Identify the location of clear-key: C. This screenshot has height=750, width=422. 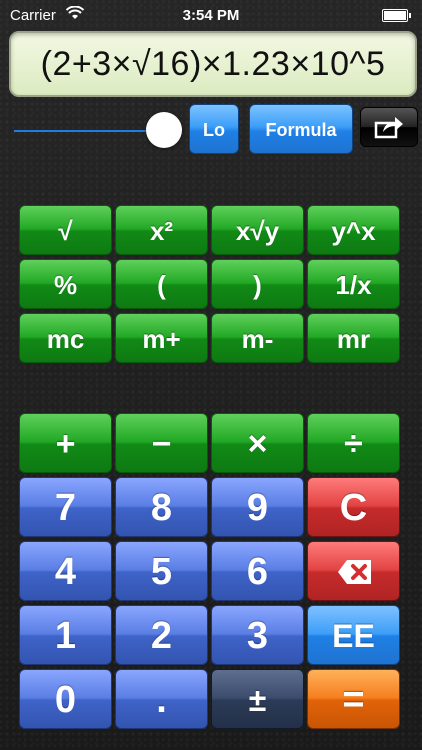
(353, 507).